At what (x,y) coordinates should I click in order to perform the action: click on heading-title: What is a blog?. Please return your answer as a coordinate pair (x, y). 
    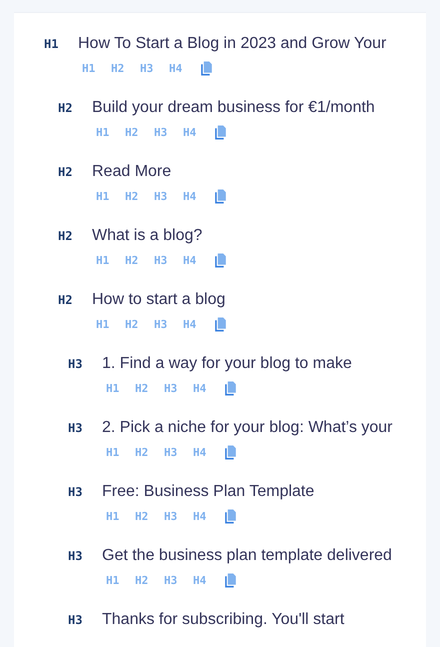
    Looking at the image, I should click on (147, 236).